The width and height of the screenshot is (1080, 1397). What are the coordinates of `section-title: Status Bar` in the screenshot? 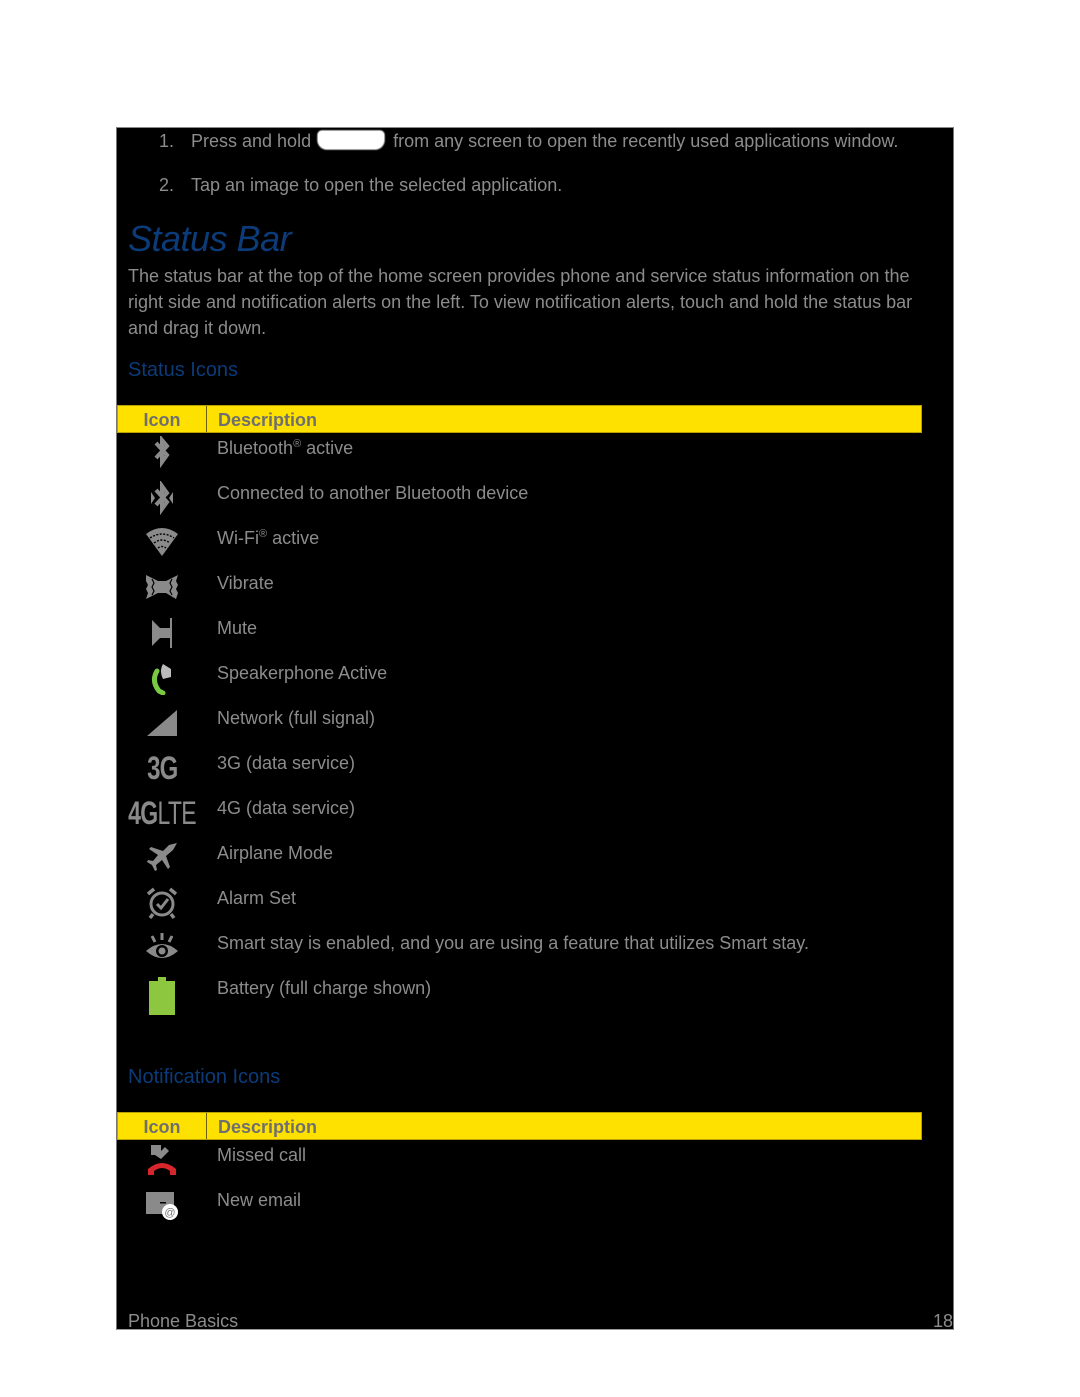 It's located at (210, 238).